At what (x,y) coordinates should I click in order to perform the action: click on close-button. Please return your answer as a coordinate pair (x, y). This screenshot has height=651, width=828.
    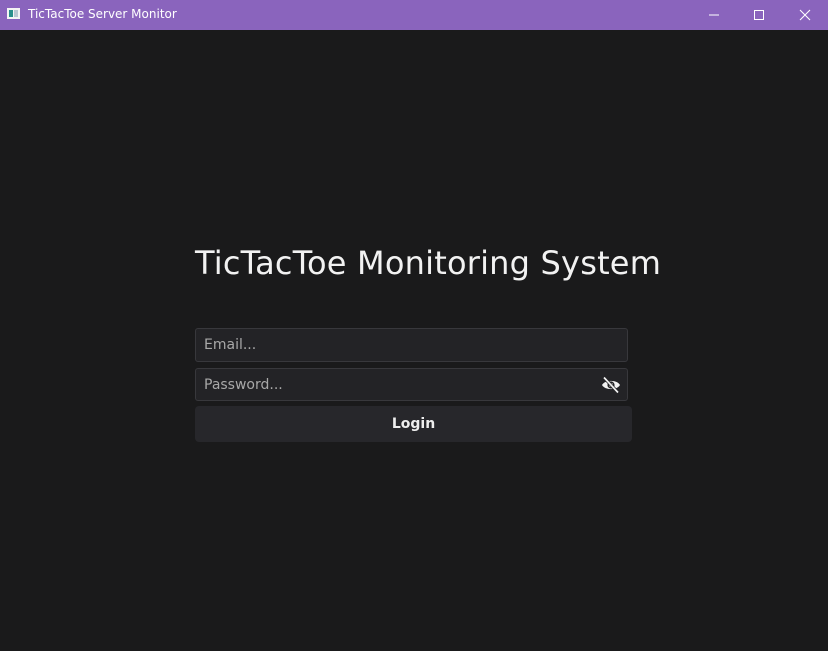
    Looking at the image, I should click on (805, 15).